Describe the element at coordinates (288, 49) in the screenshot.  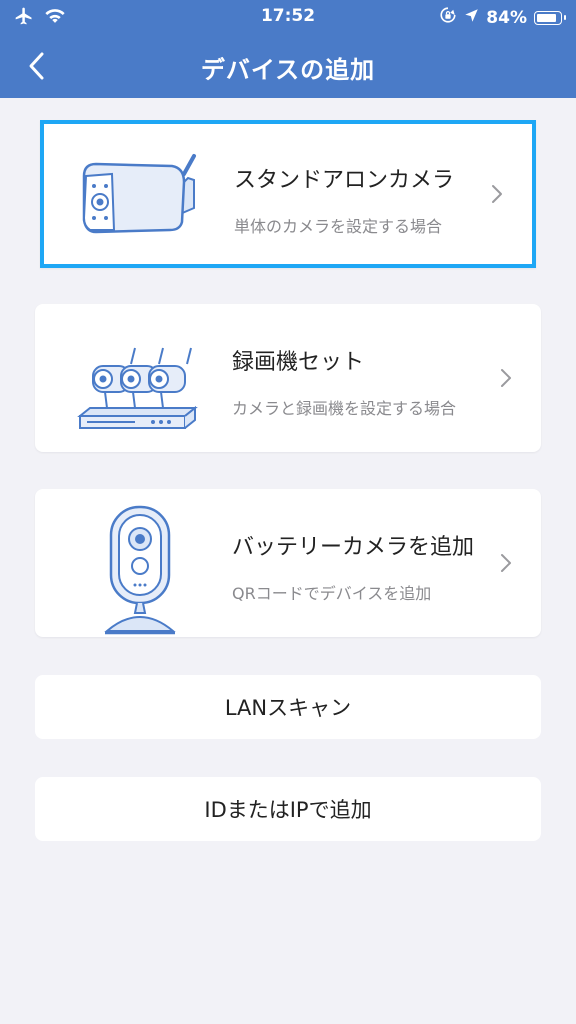
I see `header: 17:52 84% デバイスの追加` at that location.